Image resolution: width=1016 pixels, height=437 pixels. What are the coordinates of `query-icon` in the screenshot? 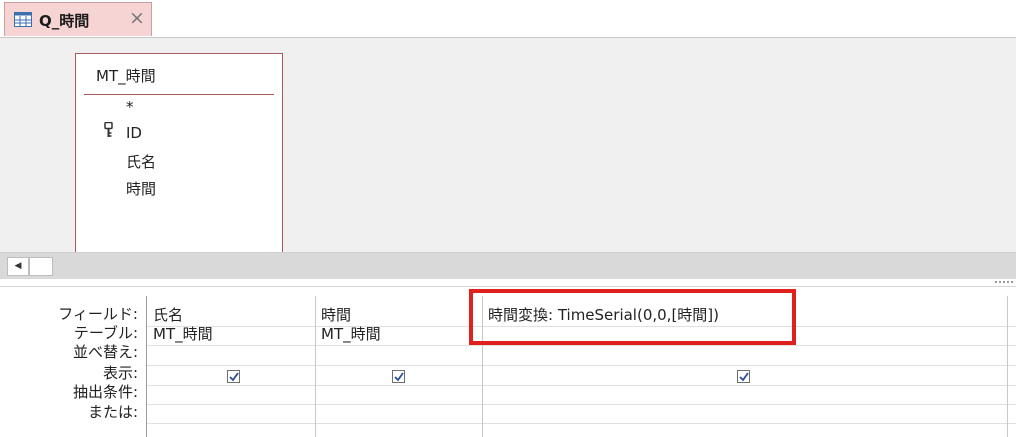 It's located at (23, 19).